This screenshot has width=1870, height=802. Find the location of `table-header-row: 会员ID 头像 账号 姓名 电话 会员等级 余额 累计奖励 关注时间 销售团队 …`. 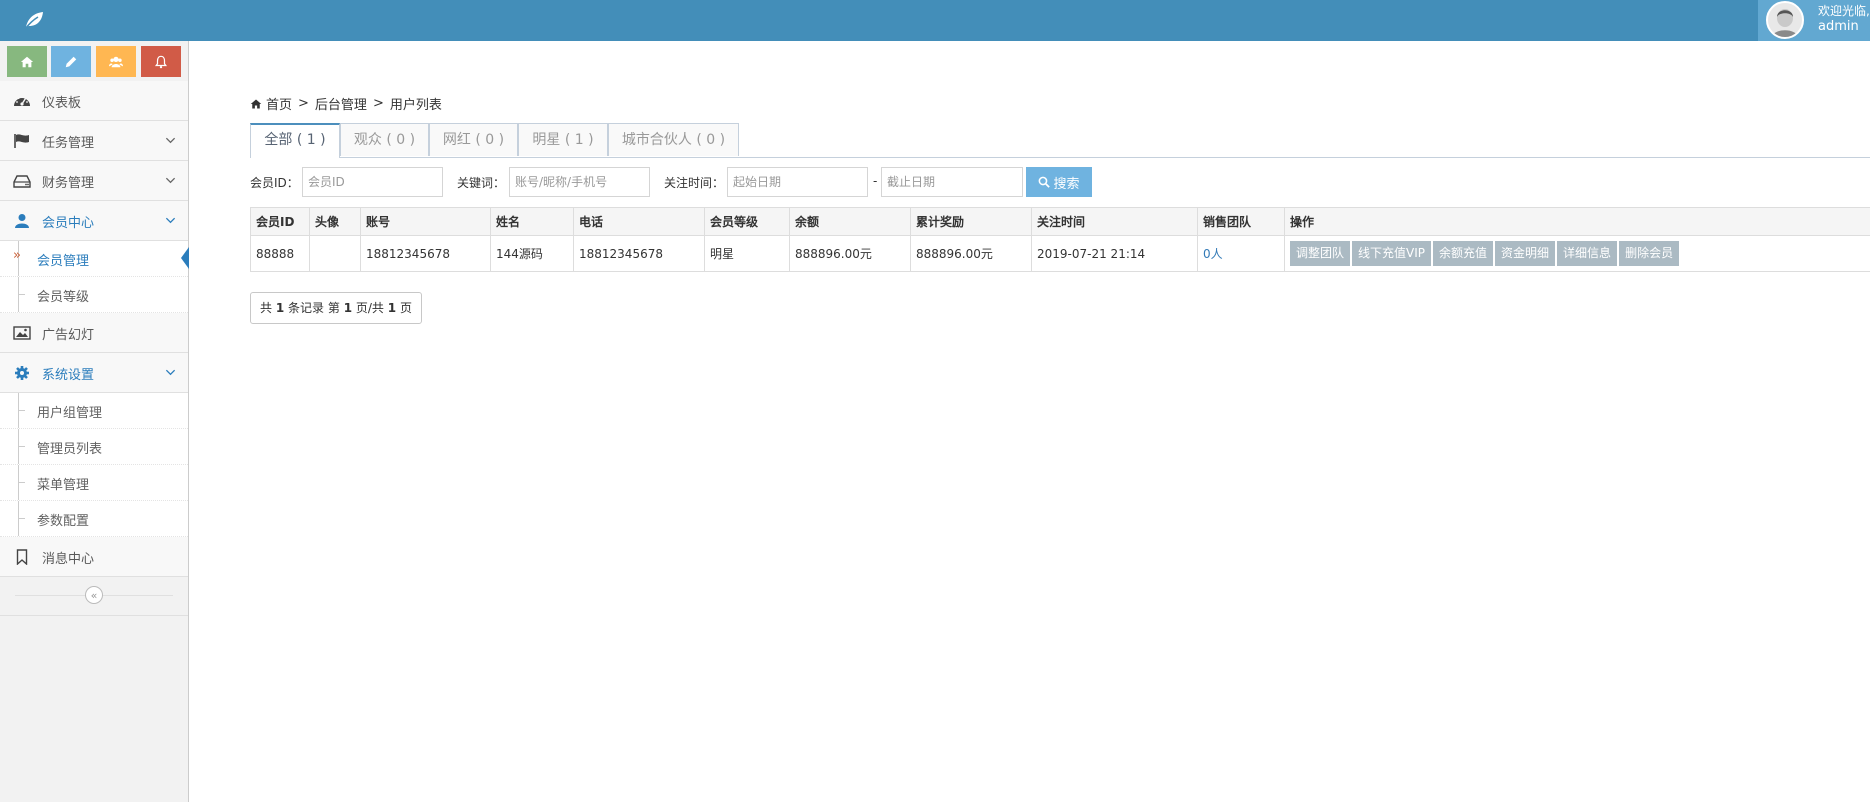

table-header-row: 会员ID 头像 账号 姓名 电话 会员等级 余额 累计奖励 关注时间 销售团队 … is located at coordinates (1060, 221).